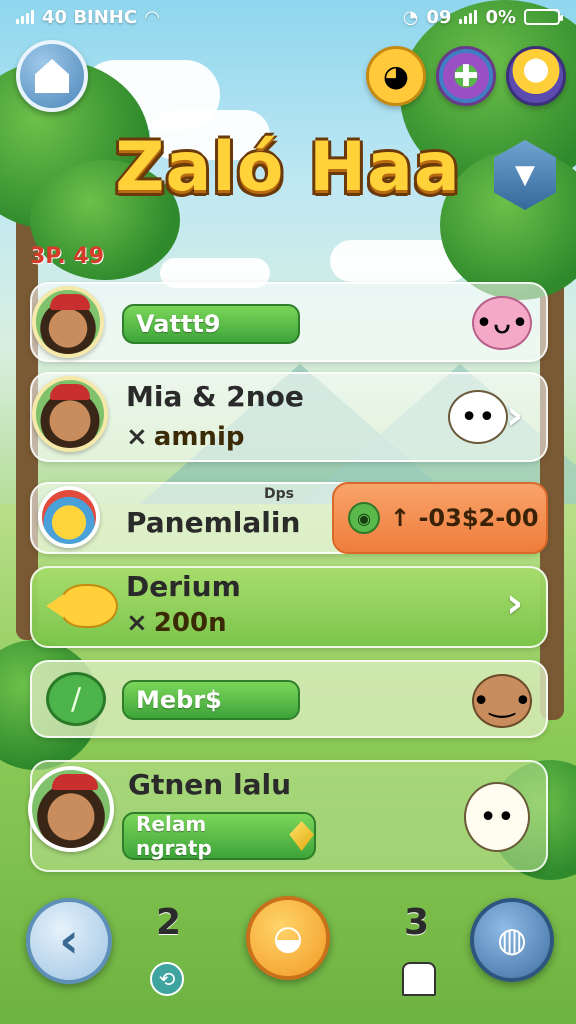 The image size is (576, 1024). What do you see at coordinates (396, 76) in the screenshot?
I see `dog-icon: ◕` at bounding box center [396, 76].